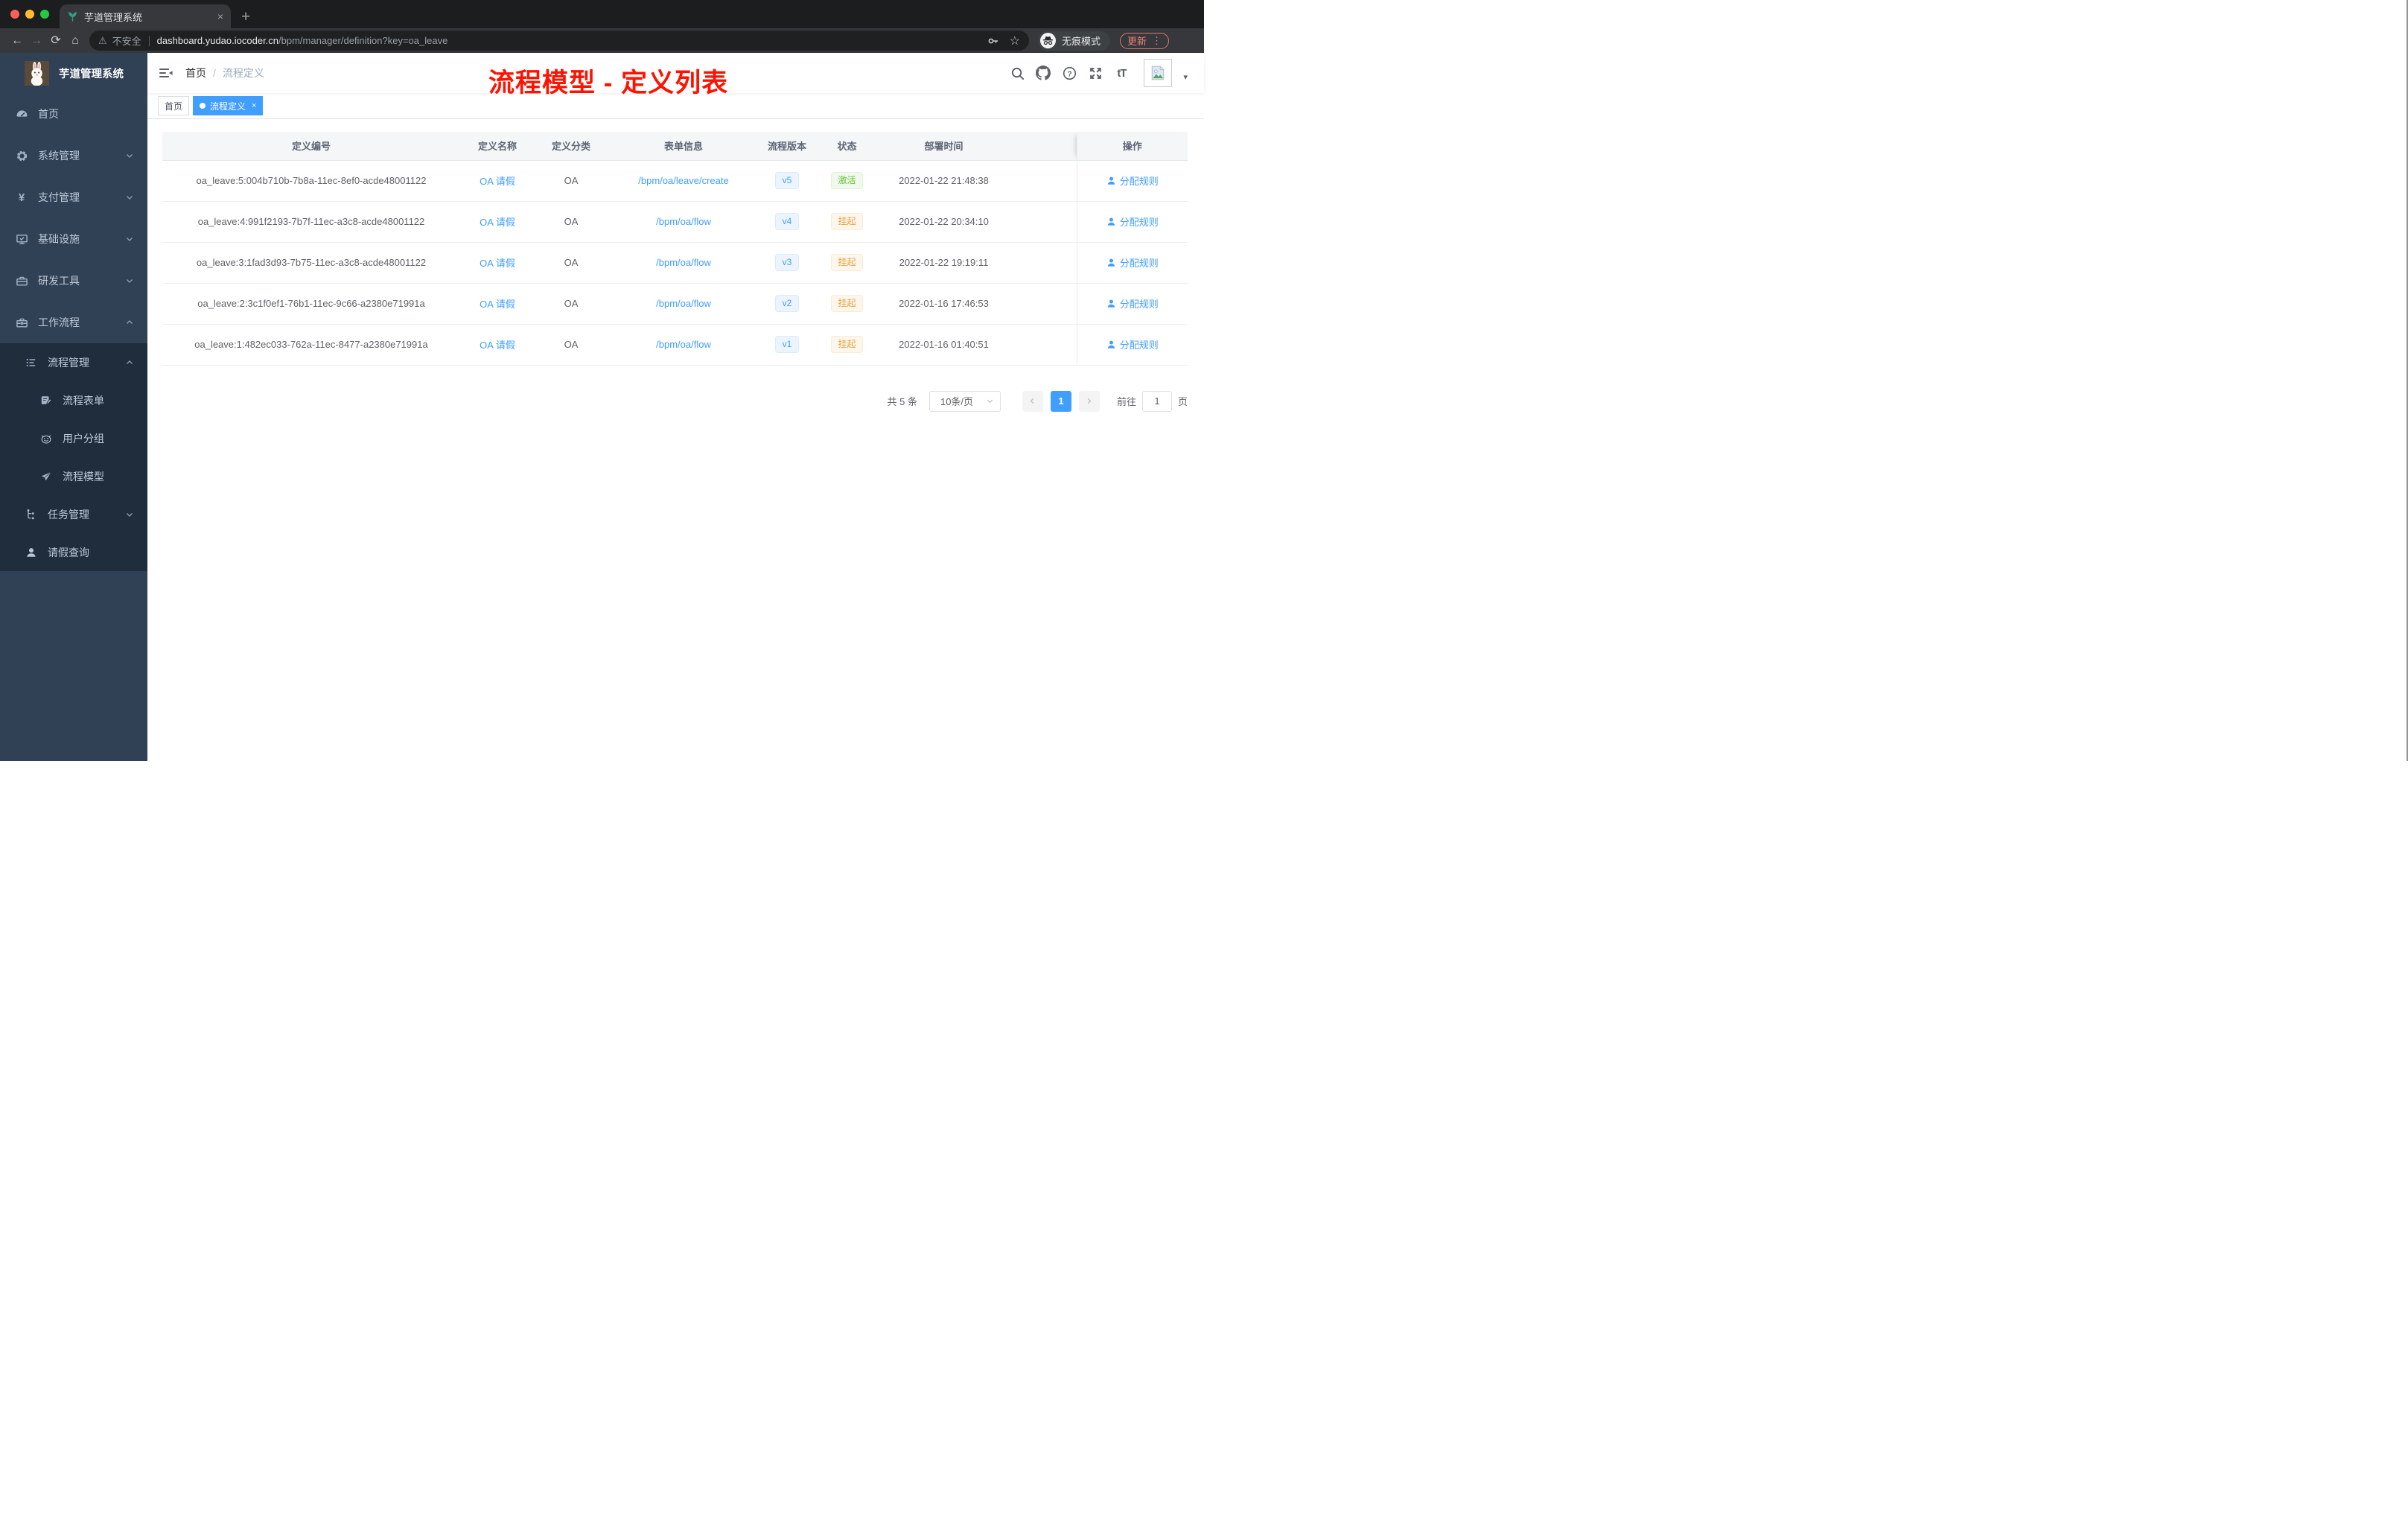 The width and height of the screenshot is (2408, 1522). I want to click on page-size-select: 10条/页, so click(965, 401).